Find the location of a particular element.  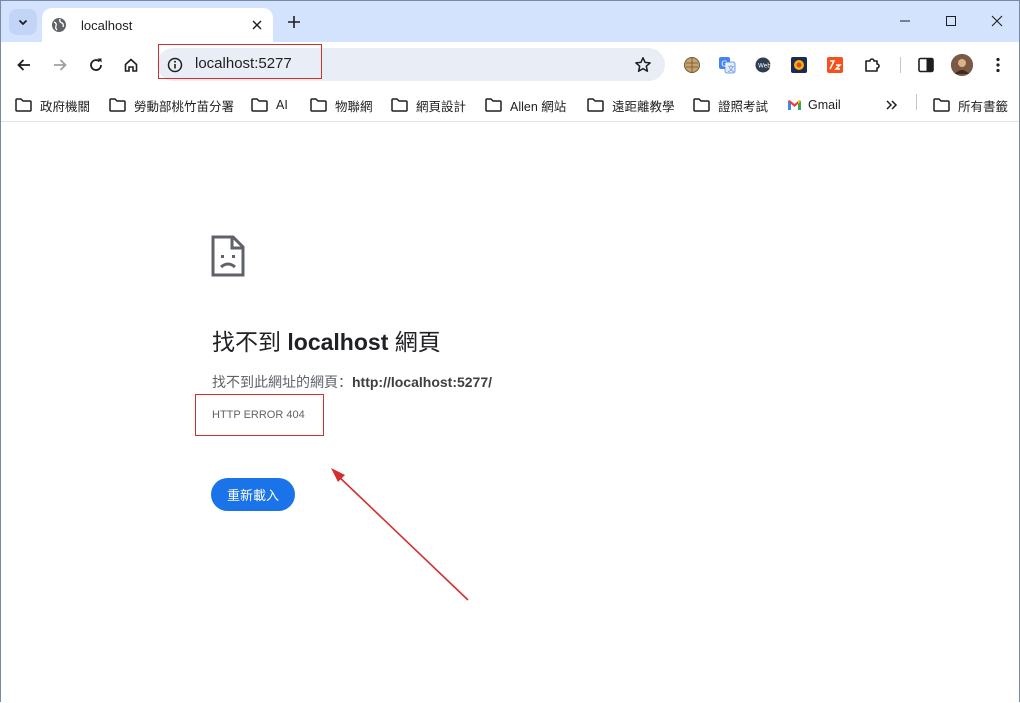

annotation-arrow is located at coordinates (400, 534).